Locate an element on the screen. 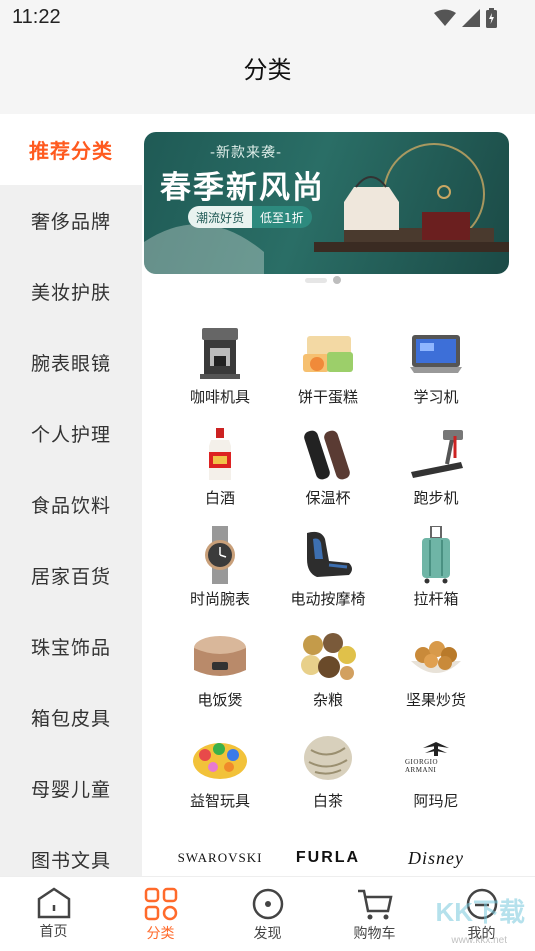 The width and height of the screenshot is (535, 951). wifi-icon is located at coordinates (445, 17).